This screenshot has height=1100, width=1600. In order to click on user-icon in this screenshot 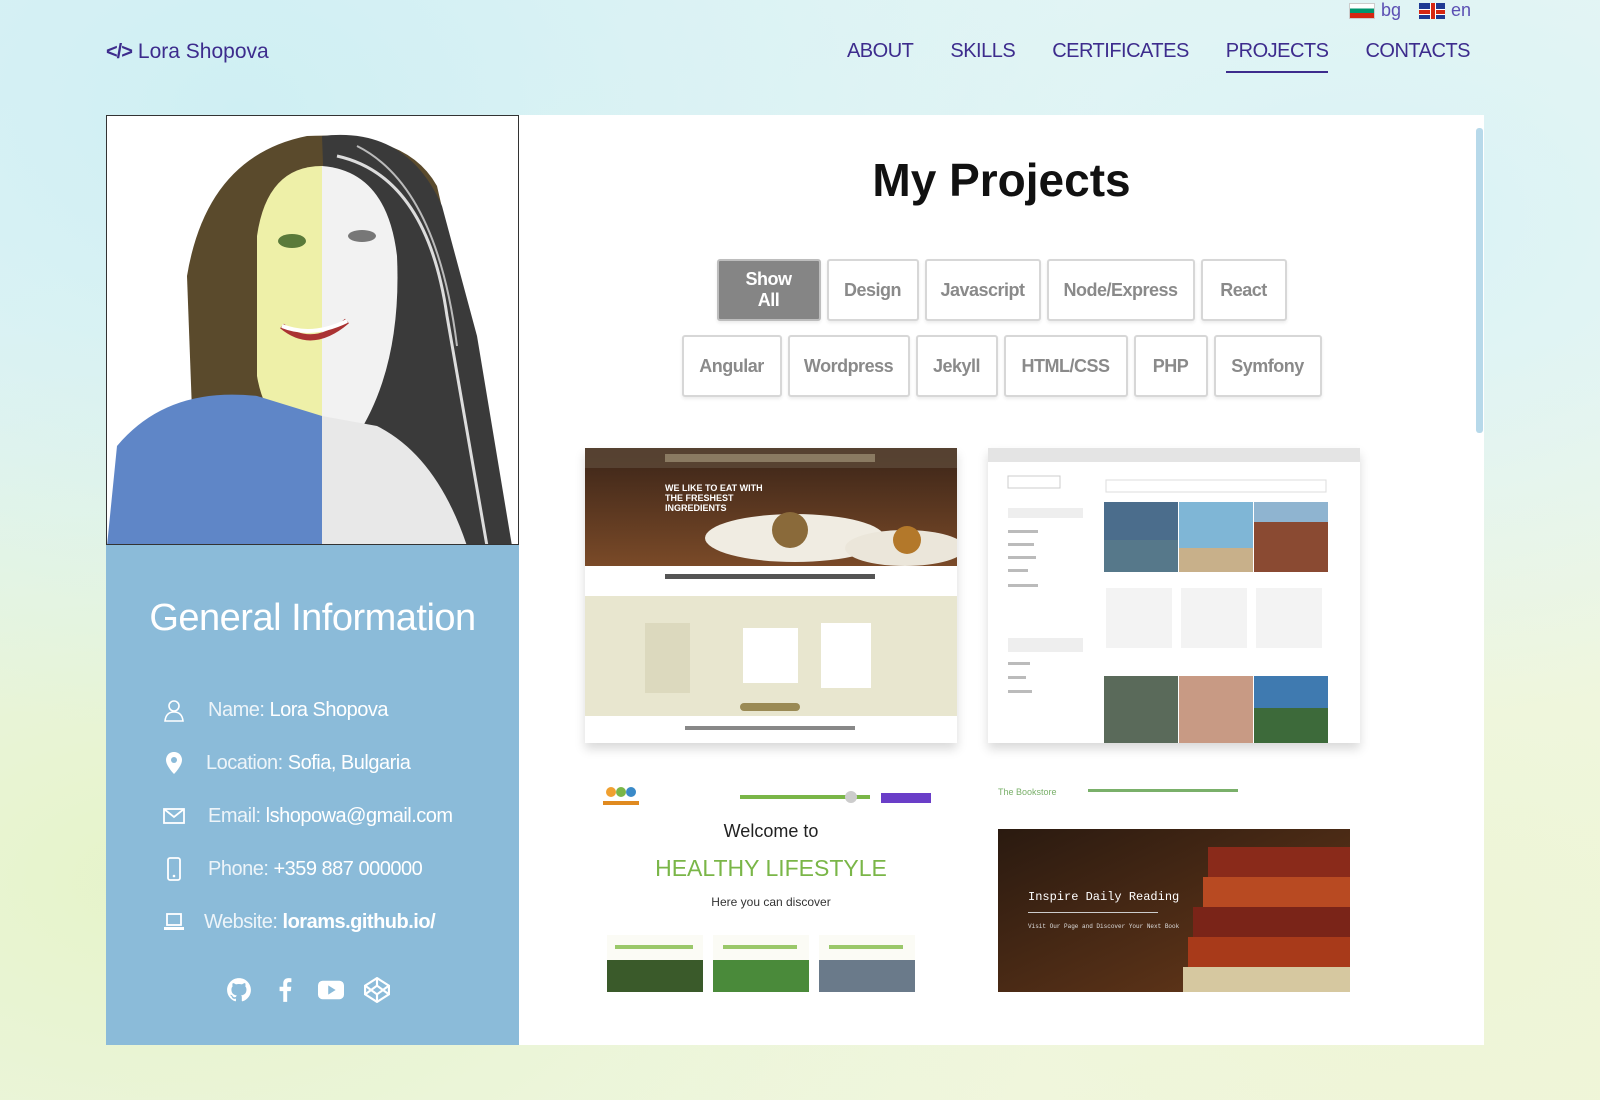, I will do `click(174, 711)`.